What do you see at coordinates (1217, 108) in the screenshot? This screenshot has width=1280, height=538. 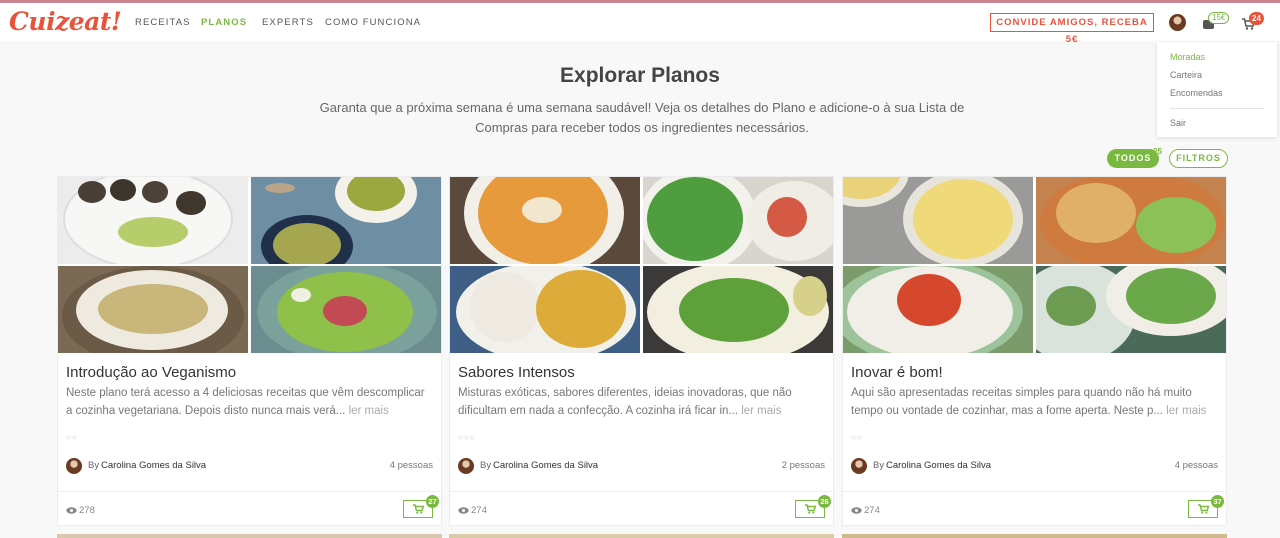 I see `menu-divider` at bounding box center [1217, 108].